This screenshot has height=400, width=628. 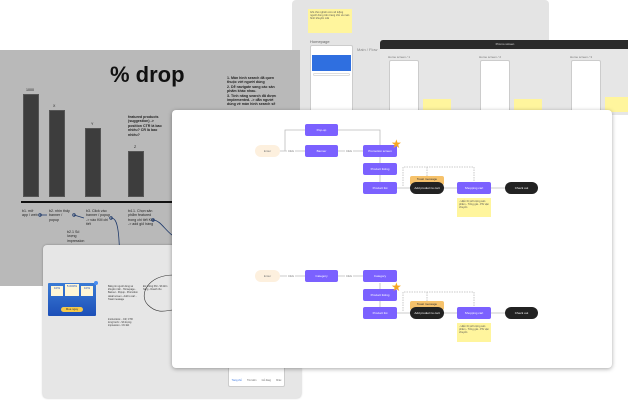 What do you see at coordinates (321, 276) in the screenshot?
I see `flow-category-node: Category` at bounding box center [321, 276].